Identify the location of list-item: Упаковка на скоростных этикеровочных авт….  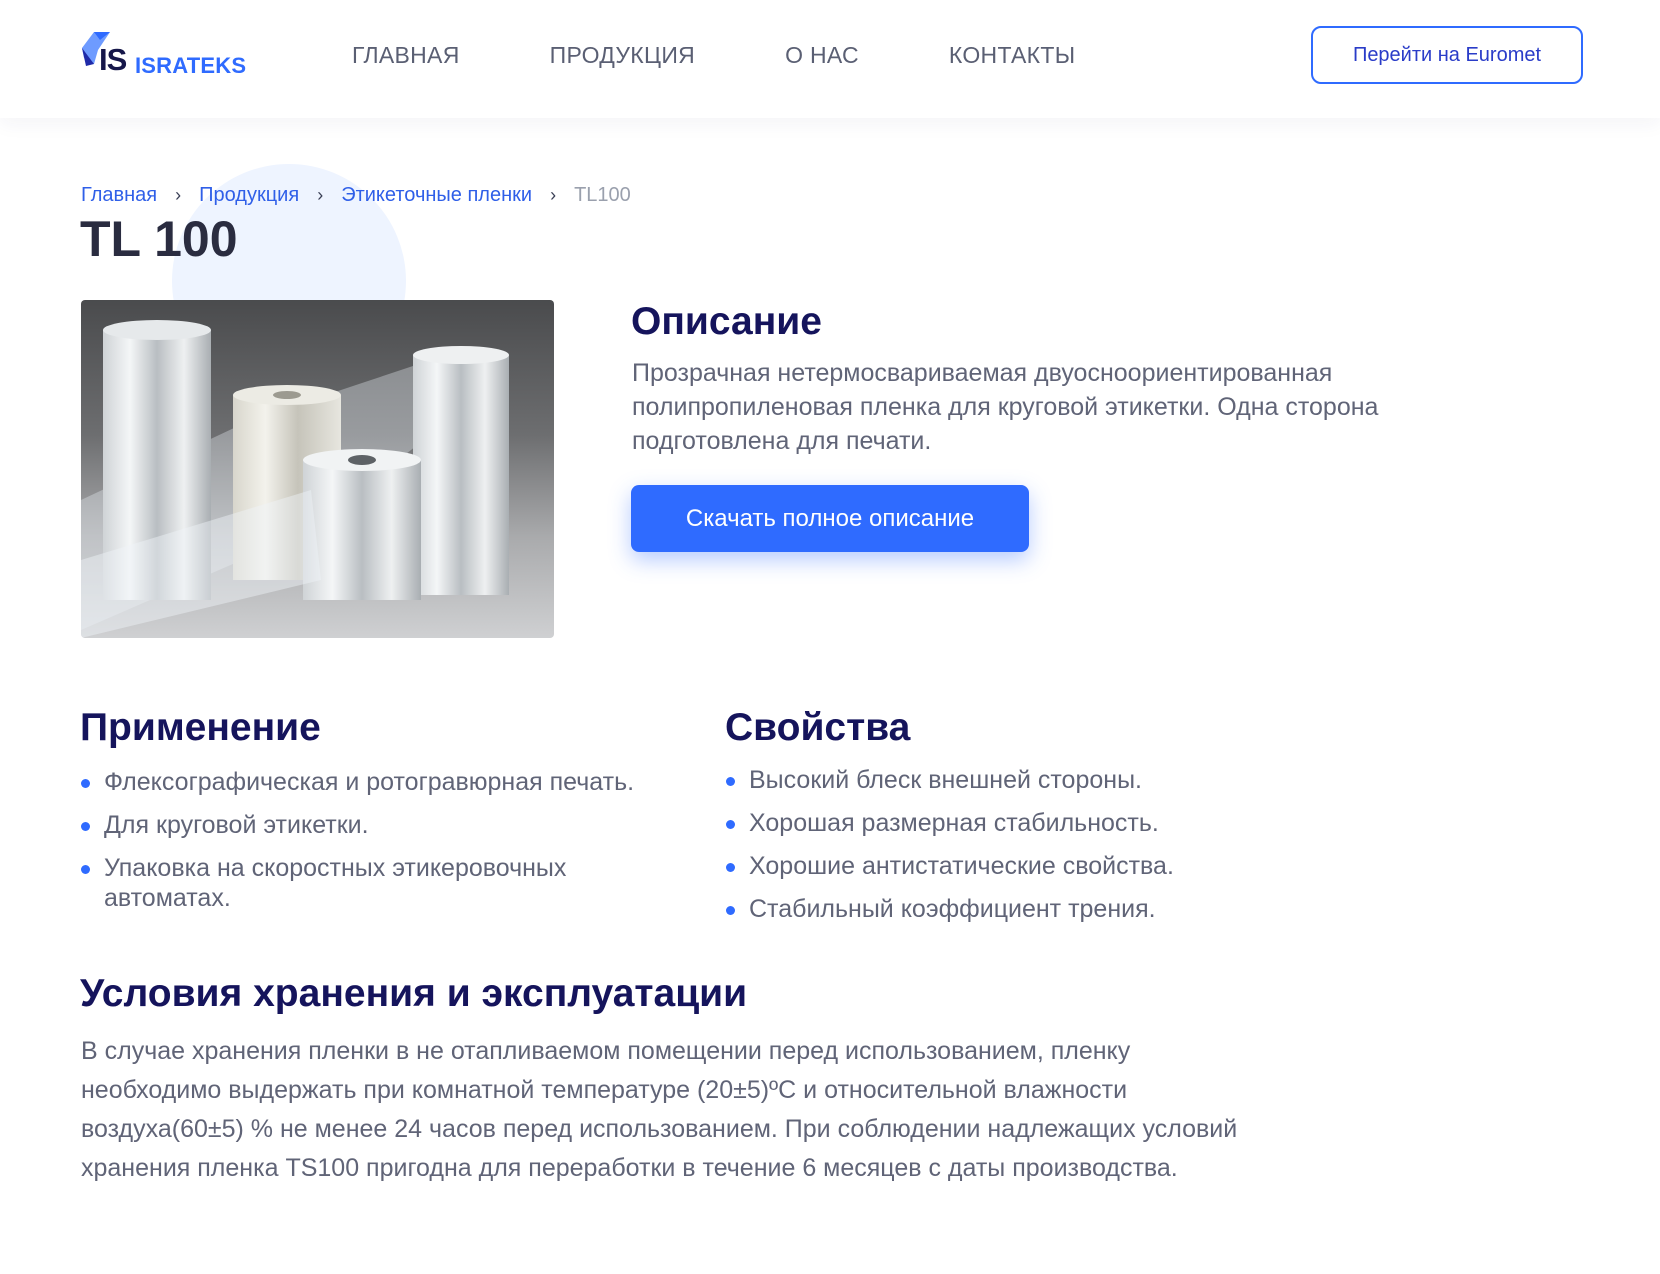
(361, 883).